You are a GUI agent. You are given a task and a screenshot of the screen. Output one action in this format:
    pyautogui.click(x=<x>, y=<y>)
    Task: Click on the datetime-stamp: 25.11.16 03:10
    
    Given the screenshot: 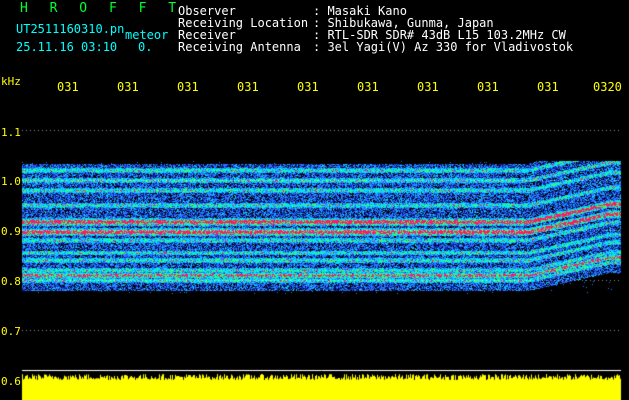 What is the action you would take?
    pyautogui.click(x=67, y=47)
    